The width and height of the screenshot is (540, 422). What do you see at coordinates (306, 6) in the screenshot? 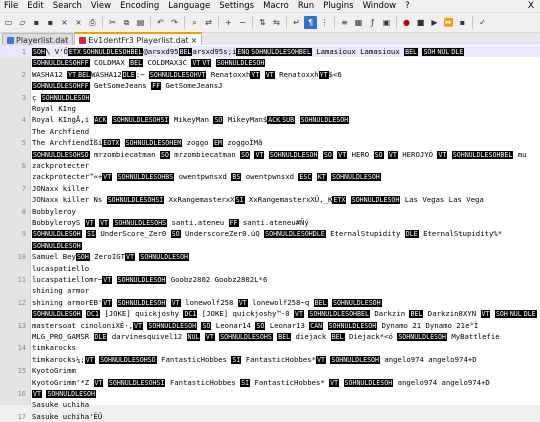
I see `menu-run: Run` at bounding box center [306, 6].